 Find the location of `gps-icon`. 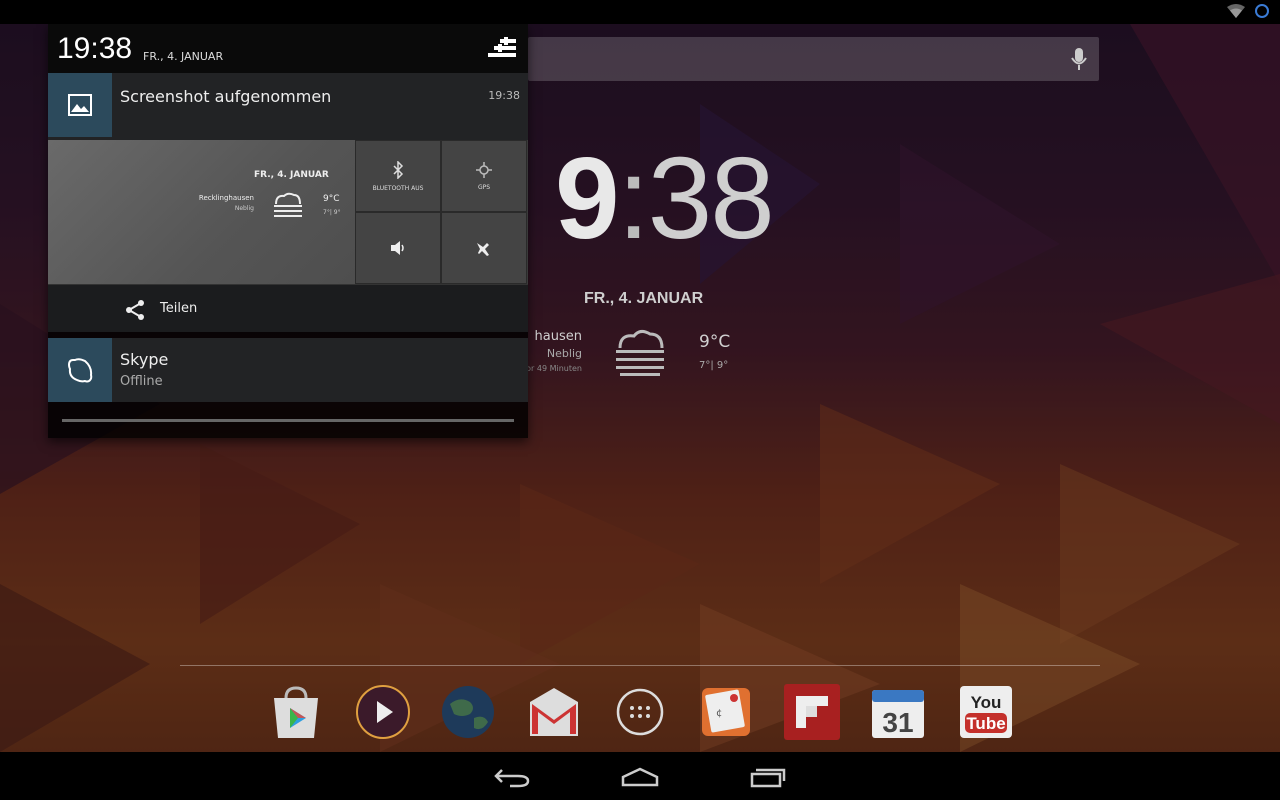

gps-icon is located at coordinates (484, 169).